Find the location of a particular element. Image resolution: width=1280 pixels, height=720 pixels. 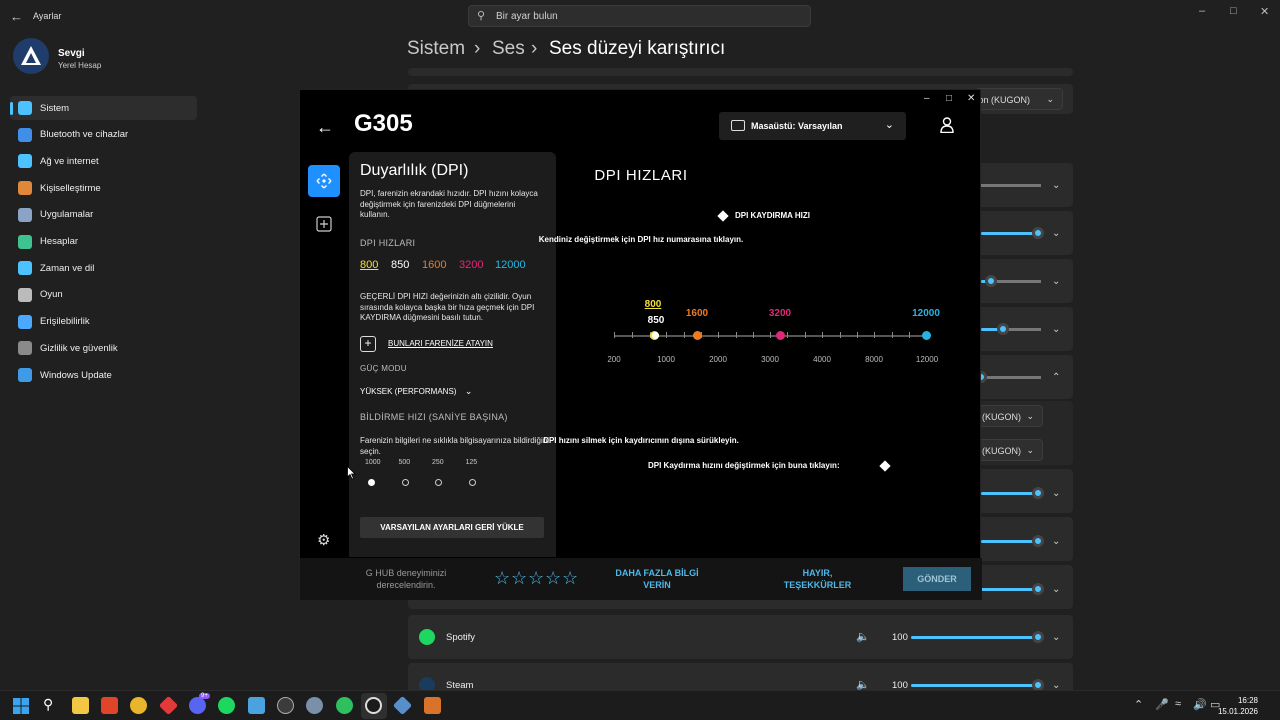

clock: 16:28 15.01.2026 is located at coordinates (1238, 706).